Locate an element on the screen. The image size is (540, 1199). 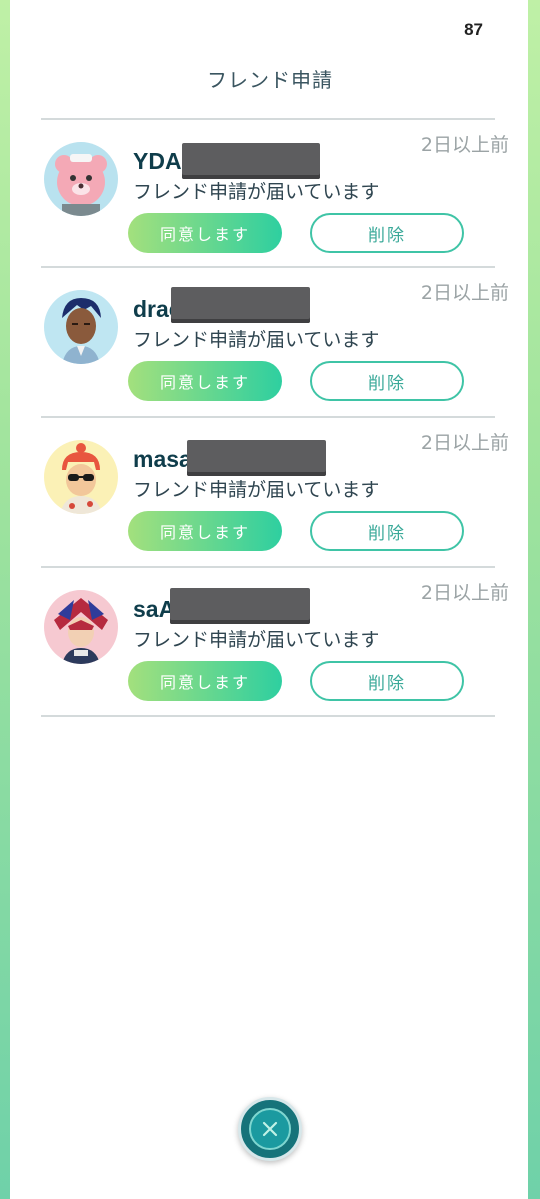
divider is located at coordinates (268, 716).